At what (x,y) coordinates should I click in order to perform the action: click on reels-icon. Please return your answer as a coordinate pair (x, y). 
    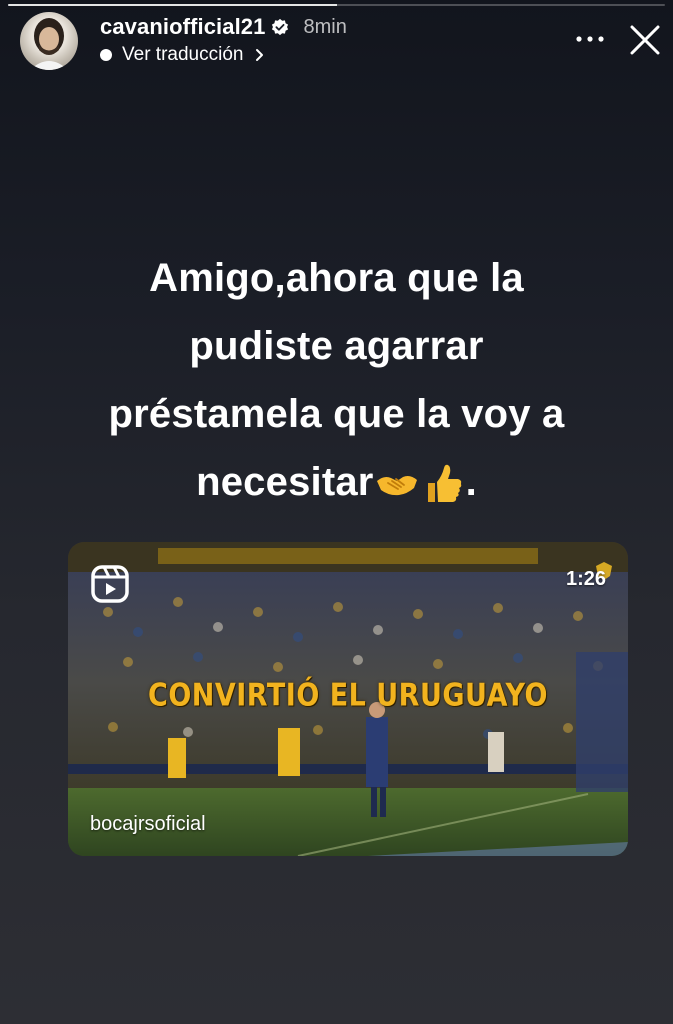
    Looking at the image, I should click on (110, 584).